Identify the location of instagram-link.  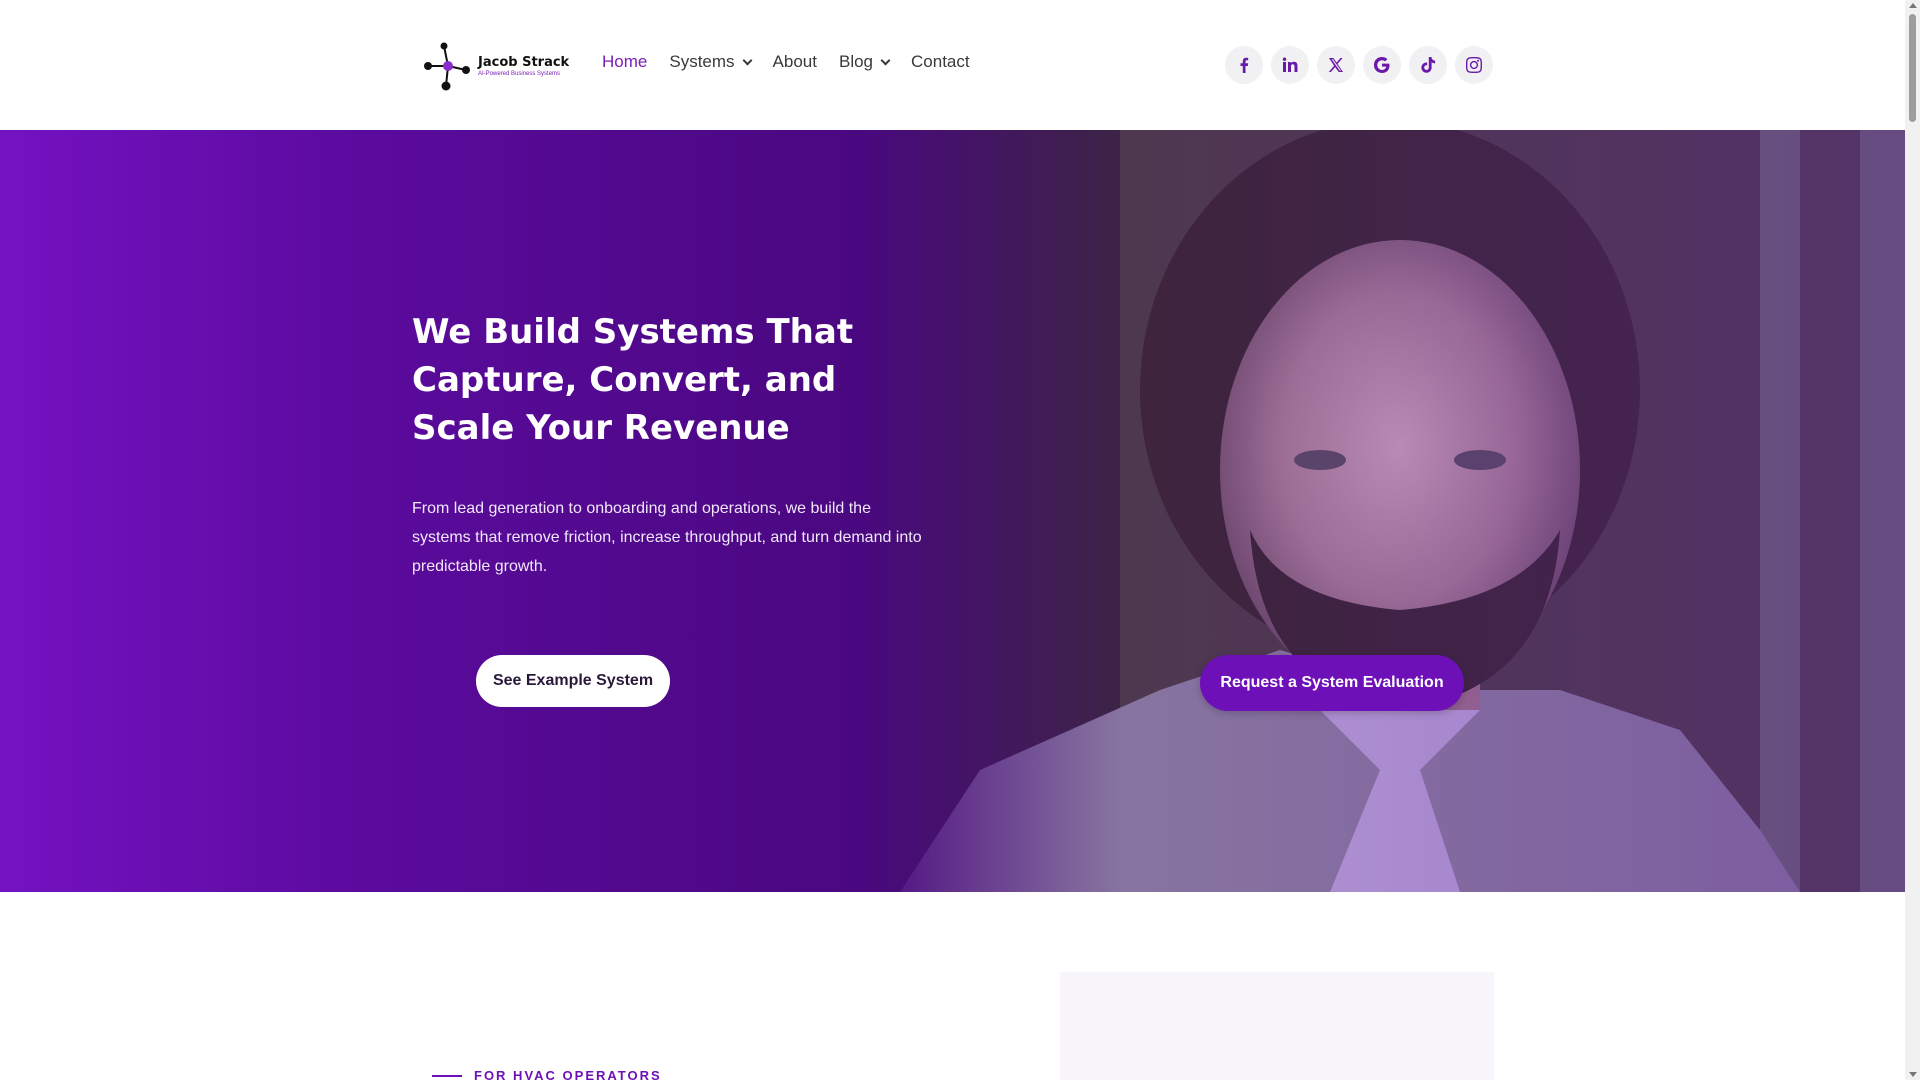
(1474, 65).